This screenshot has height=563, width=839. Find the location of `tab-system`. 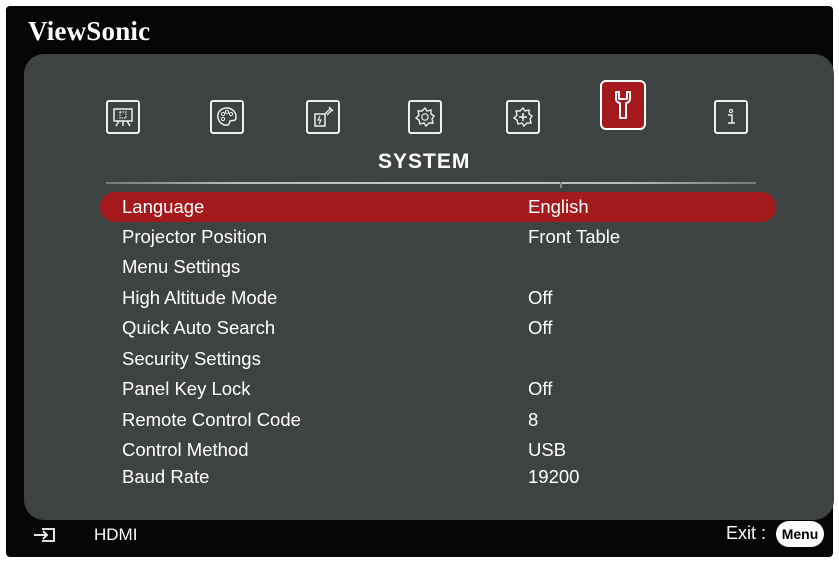

tab-system is located at coordinates (623, 105).